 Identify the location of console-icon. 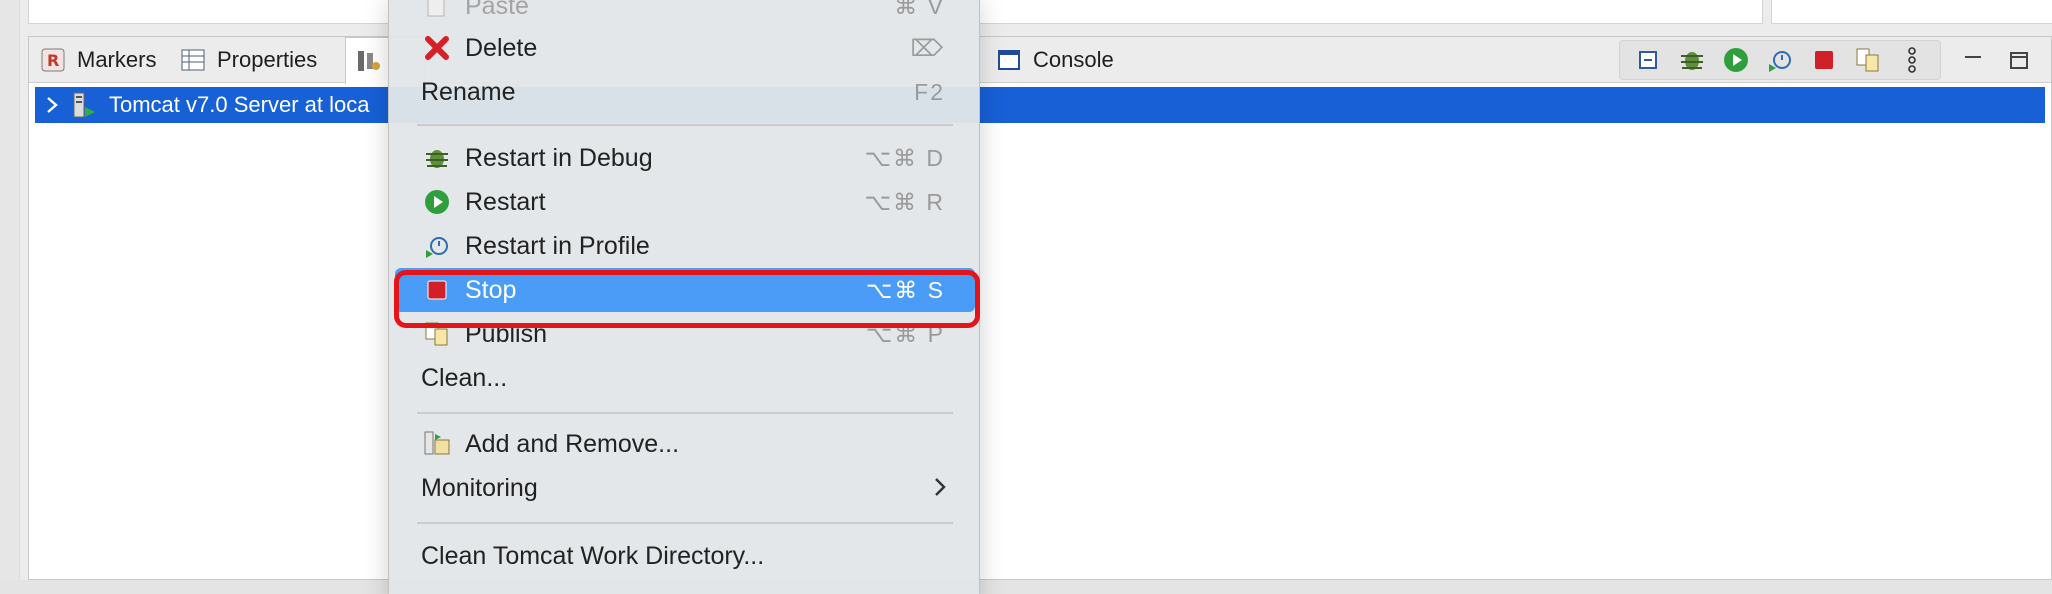
(1009, 60).